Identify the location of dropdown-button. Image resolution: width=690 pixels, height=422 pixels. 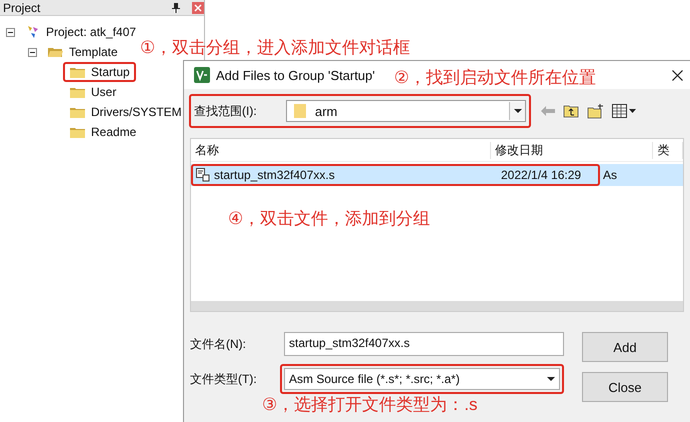
(517, 111).